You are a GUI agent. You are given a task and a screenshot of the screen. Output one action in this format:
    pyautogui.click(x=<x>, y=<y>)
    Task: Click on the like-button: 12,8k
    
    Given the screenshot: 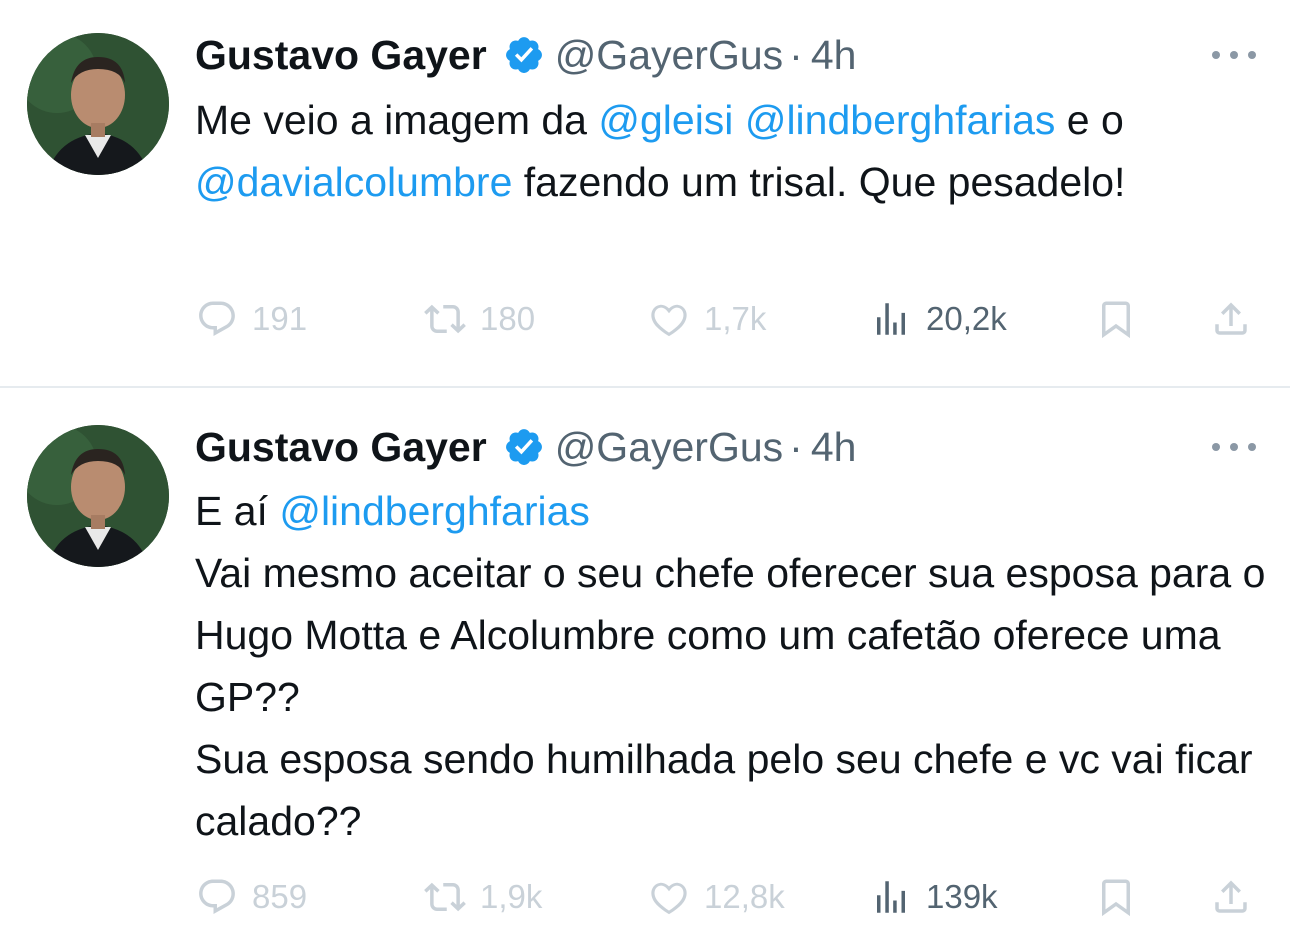 What is the action you would take?
    pyautogui.click(x=716, y=897)
    